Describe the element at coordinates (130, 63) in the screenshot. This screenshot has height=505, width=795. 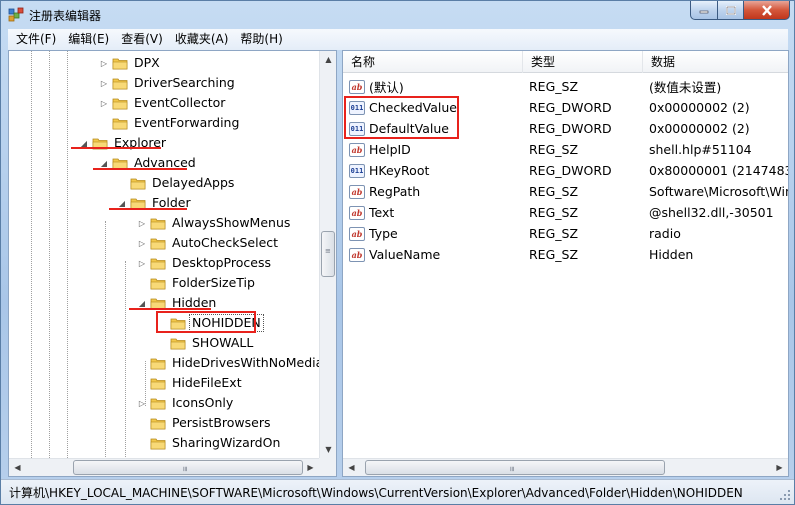
I see `tree-item: ▷ DPX` at that location.